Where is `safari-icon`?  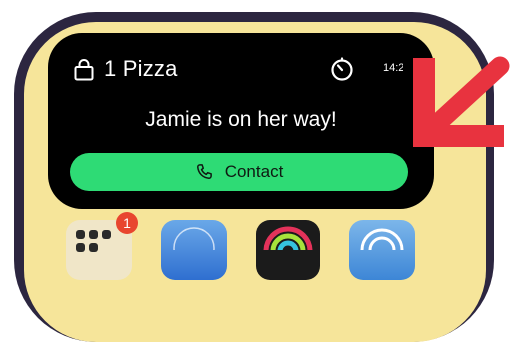 safari-icon is located at coordinates (194, 250).